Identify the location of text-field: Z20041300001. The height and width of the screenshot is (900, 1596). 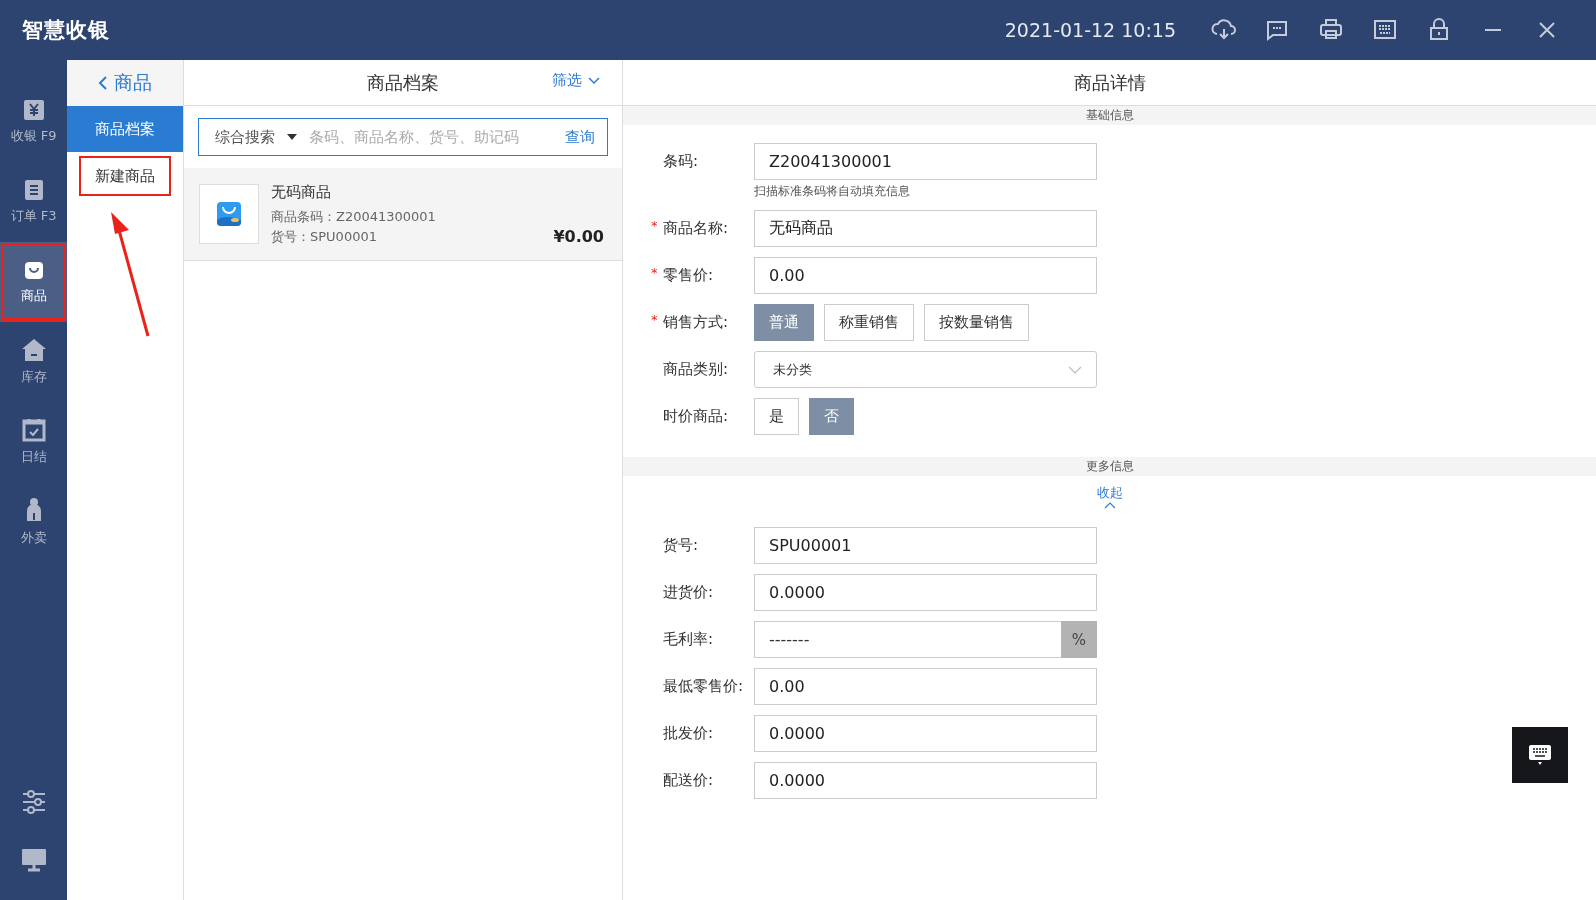
(925, 161).